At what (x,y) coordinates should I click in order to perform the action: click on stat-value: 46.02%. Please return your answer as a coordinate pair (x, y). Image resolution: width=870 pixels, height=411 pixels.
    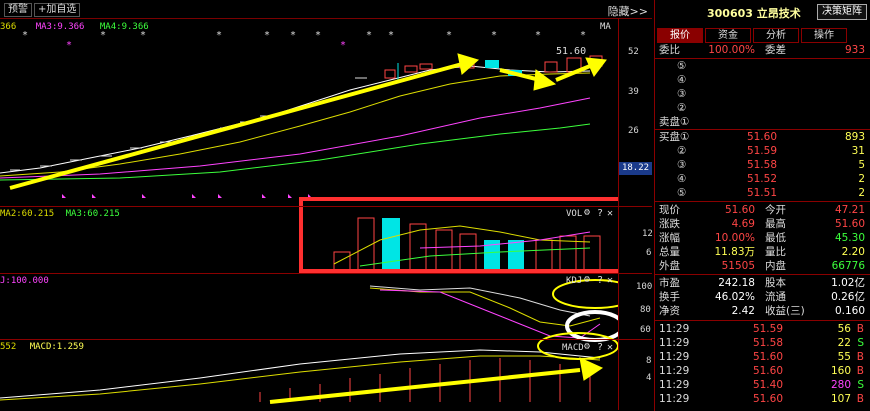
    Looking at the image, I should click on (734, 297).